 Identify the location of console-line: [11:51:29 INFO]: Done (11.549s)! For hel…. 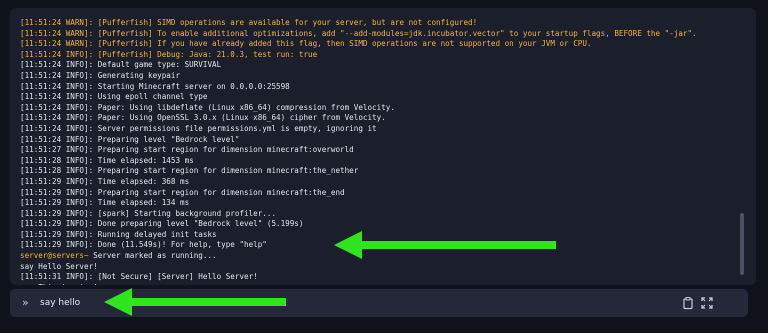
(143, 245).